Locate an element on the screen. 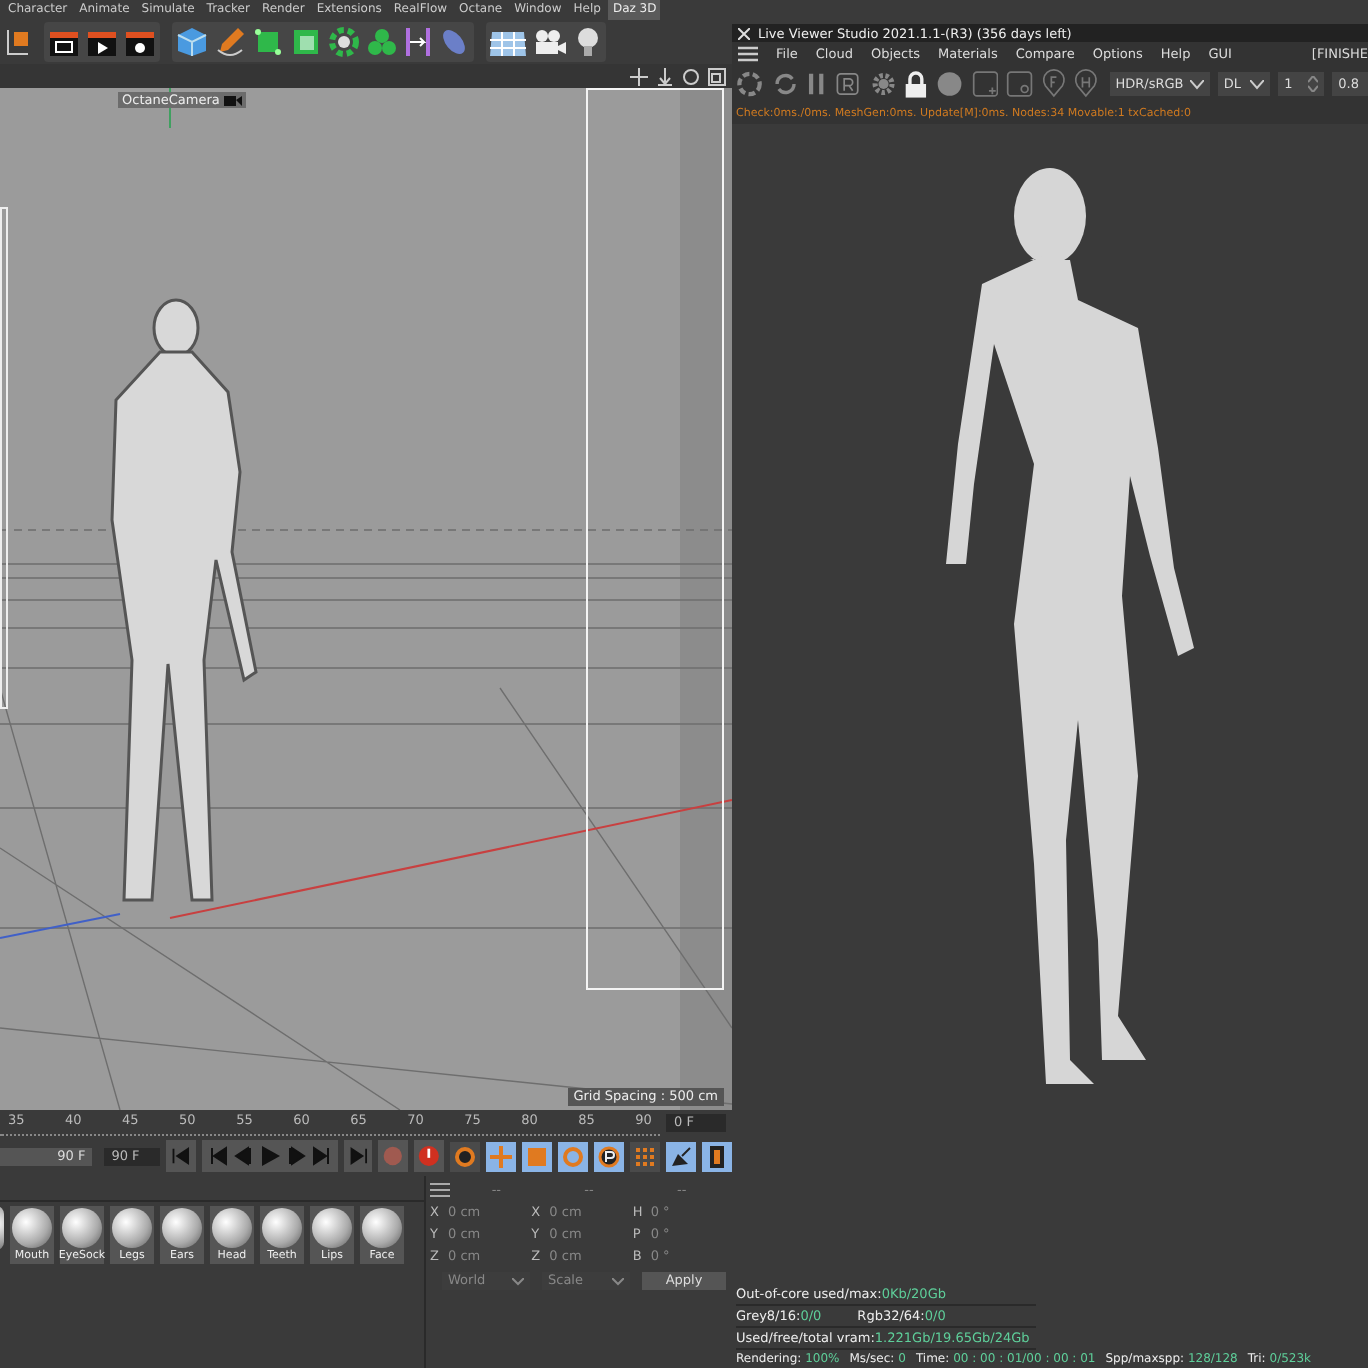  h-pin-icon is located at coordinates (1085, 84).